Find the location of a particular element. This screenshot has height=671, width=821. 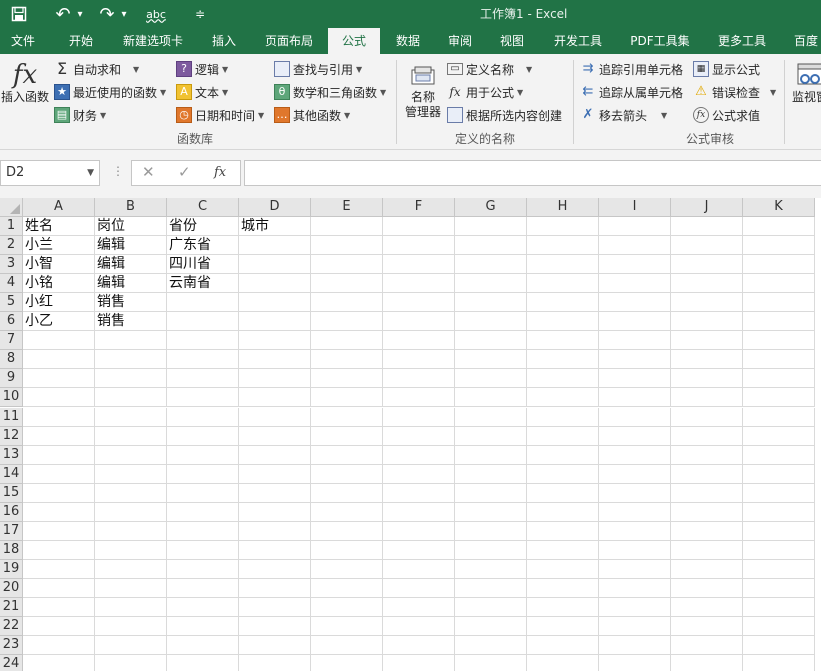

cell-g4 is located at coordinates (491, 284).